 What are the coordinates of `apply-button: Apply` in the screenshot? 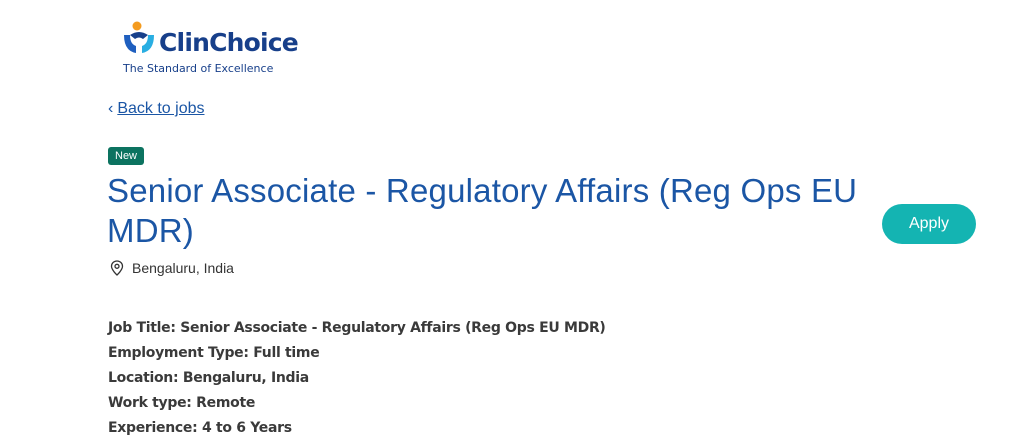 It's located at (929, 224).